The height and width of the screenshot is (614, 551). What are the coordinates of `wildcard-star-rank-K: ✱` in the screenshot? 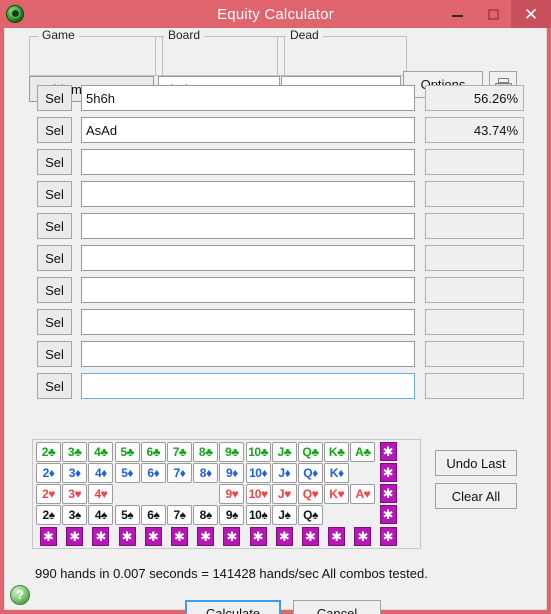 It's located at (337, 536).